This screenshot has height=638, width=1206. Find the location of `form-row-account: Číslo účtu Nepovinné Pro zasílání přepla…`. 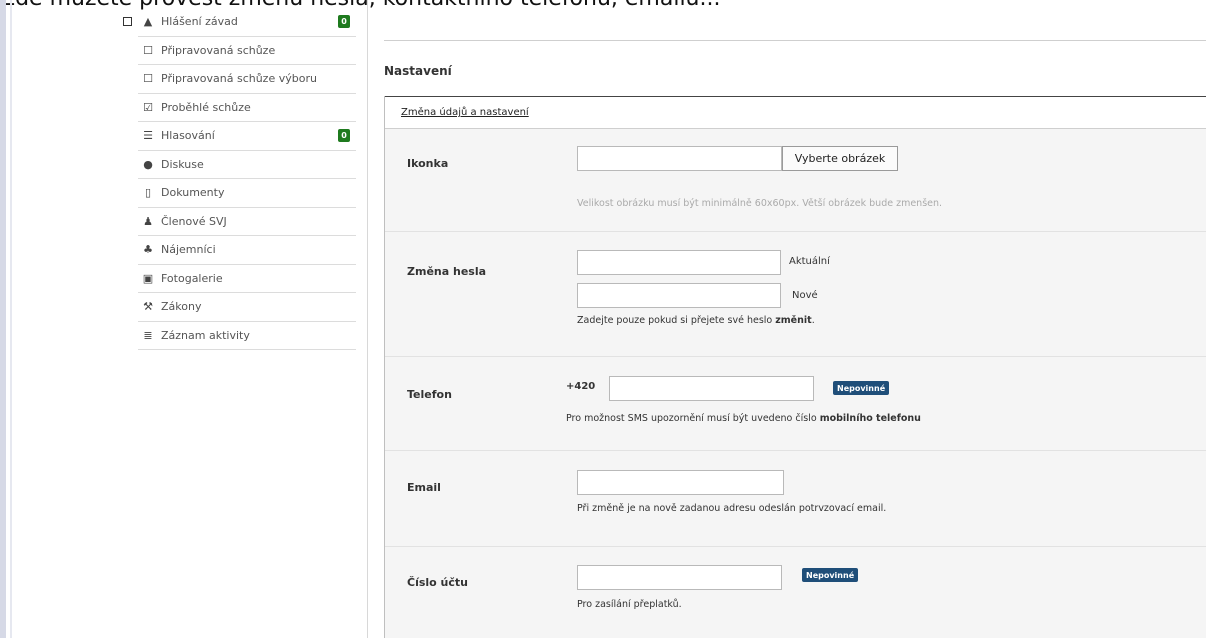

form-row-account: Číslo účtu Nepovinné Pro zasílání přepla… is located at coordinates (795, 592).